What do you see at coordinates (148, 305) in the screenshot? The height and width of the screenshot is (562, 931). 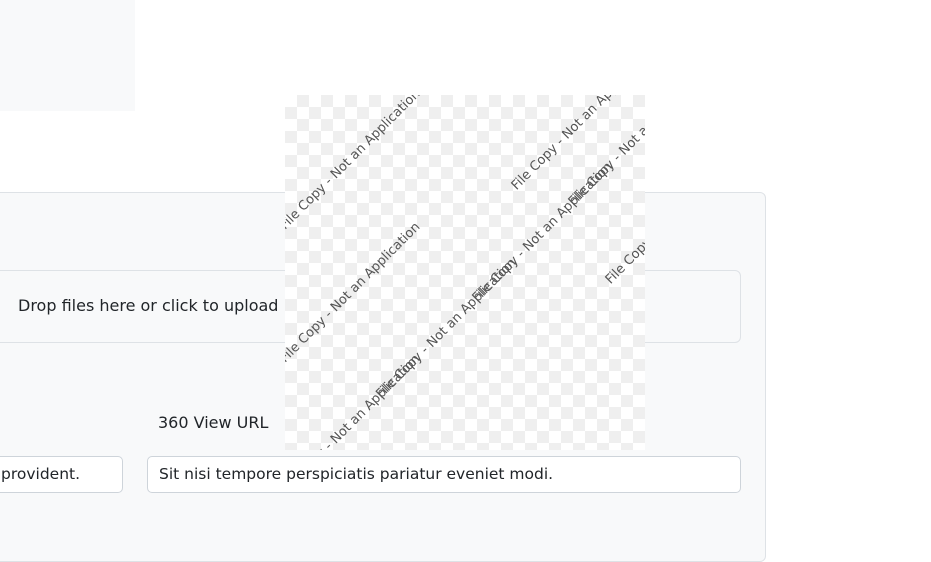 I see `dropzone-label: Drop files here or click to upload` at bounding box center [148, 305].